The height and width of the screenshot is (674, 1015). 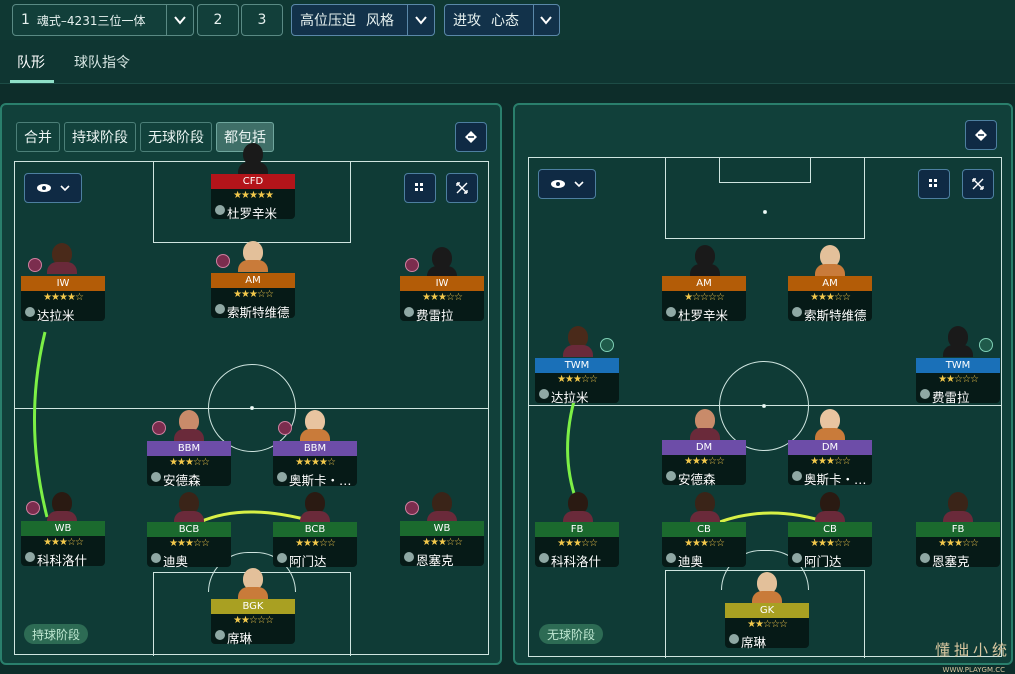 What do you see at coordinates (972, 650) in the screenshot?
I see `watermark-logo: 懂拙小统` at bounding box center [972, 650].